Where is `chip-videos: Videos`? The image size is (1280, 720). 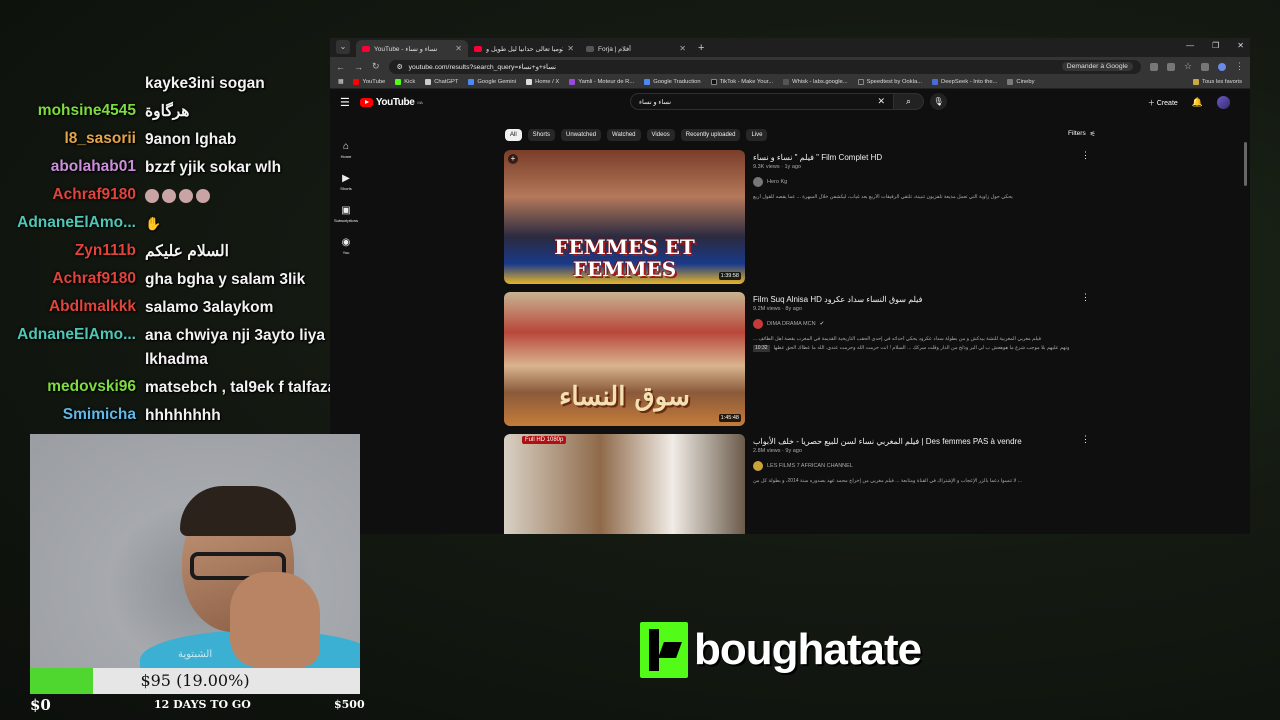
chip-videos: Videos is located at coordinates (660, 135).